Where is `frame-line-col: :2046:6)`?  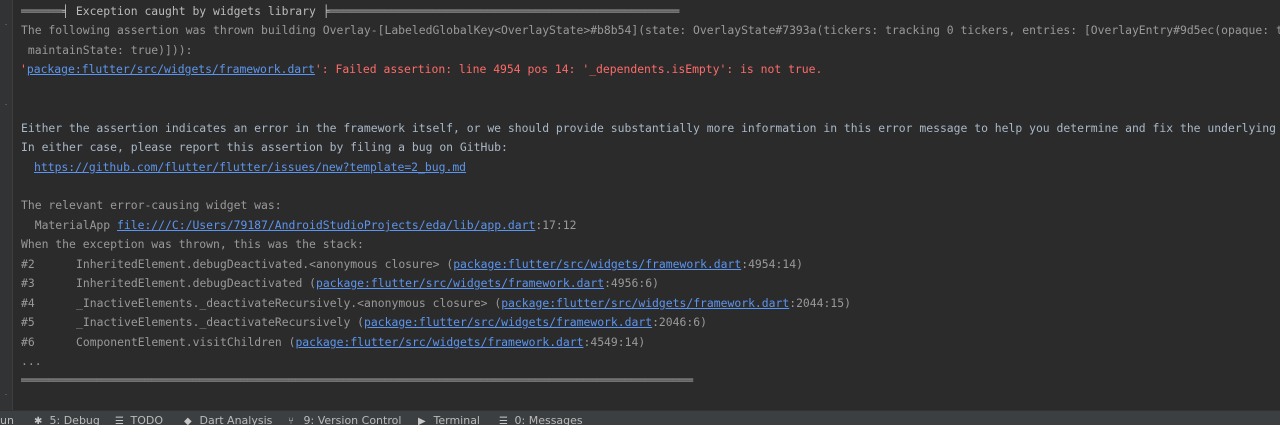
frame-line-col: :2046:6) is located at coordinates (679, 322).